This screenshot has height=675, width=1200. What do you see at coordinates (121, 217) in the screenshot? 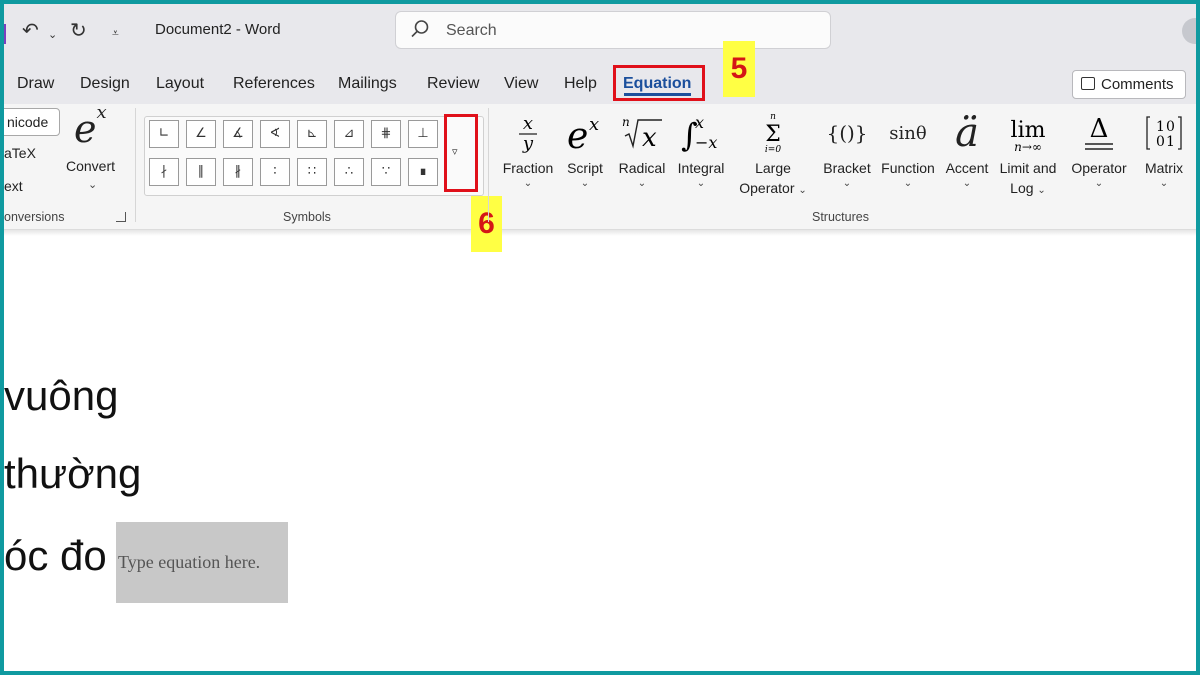
I see `dialog-launcher-icon` at bounding box center [121, 217].